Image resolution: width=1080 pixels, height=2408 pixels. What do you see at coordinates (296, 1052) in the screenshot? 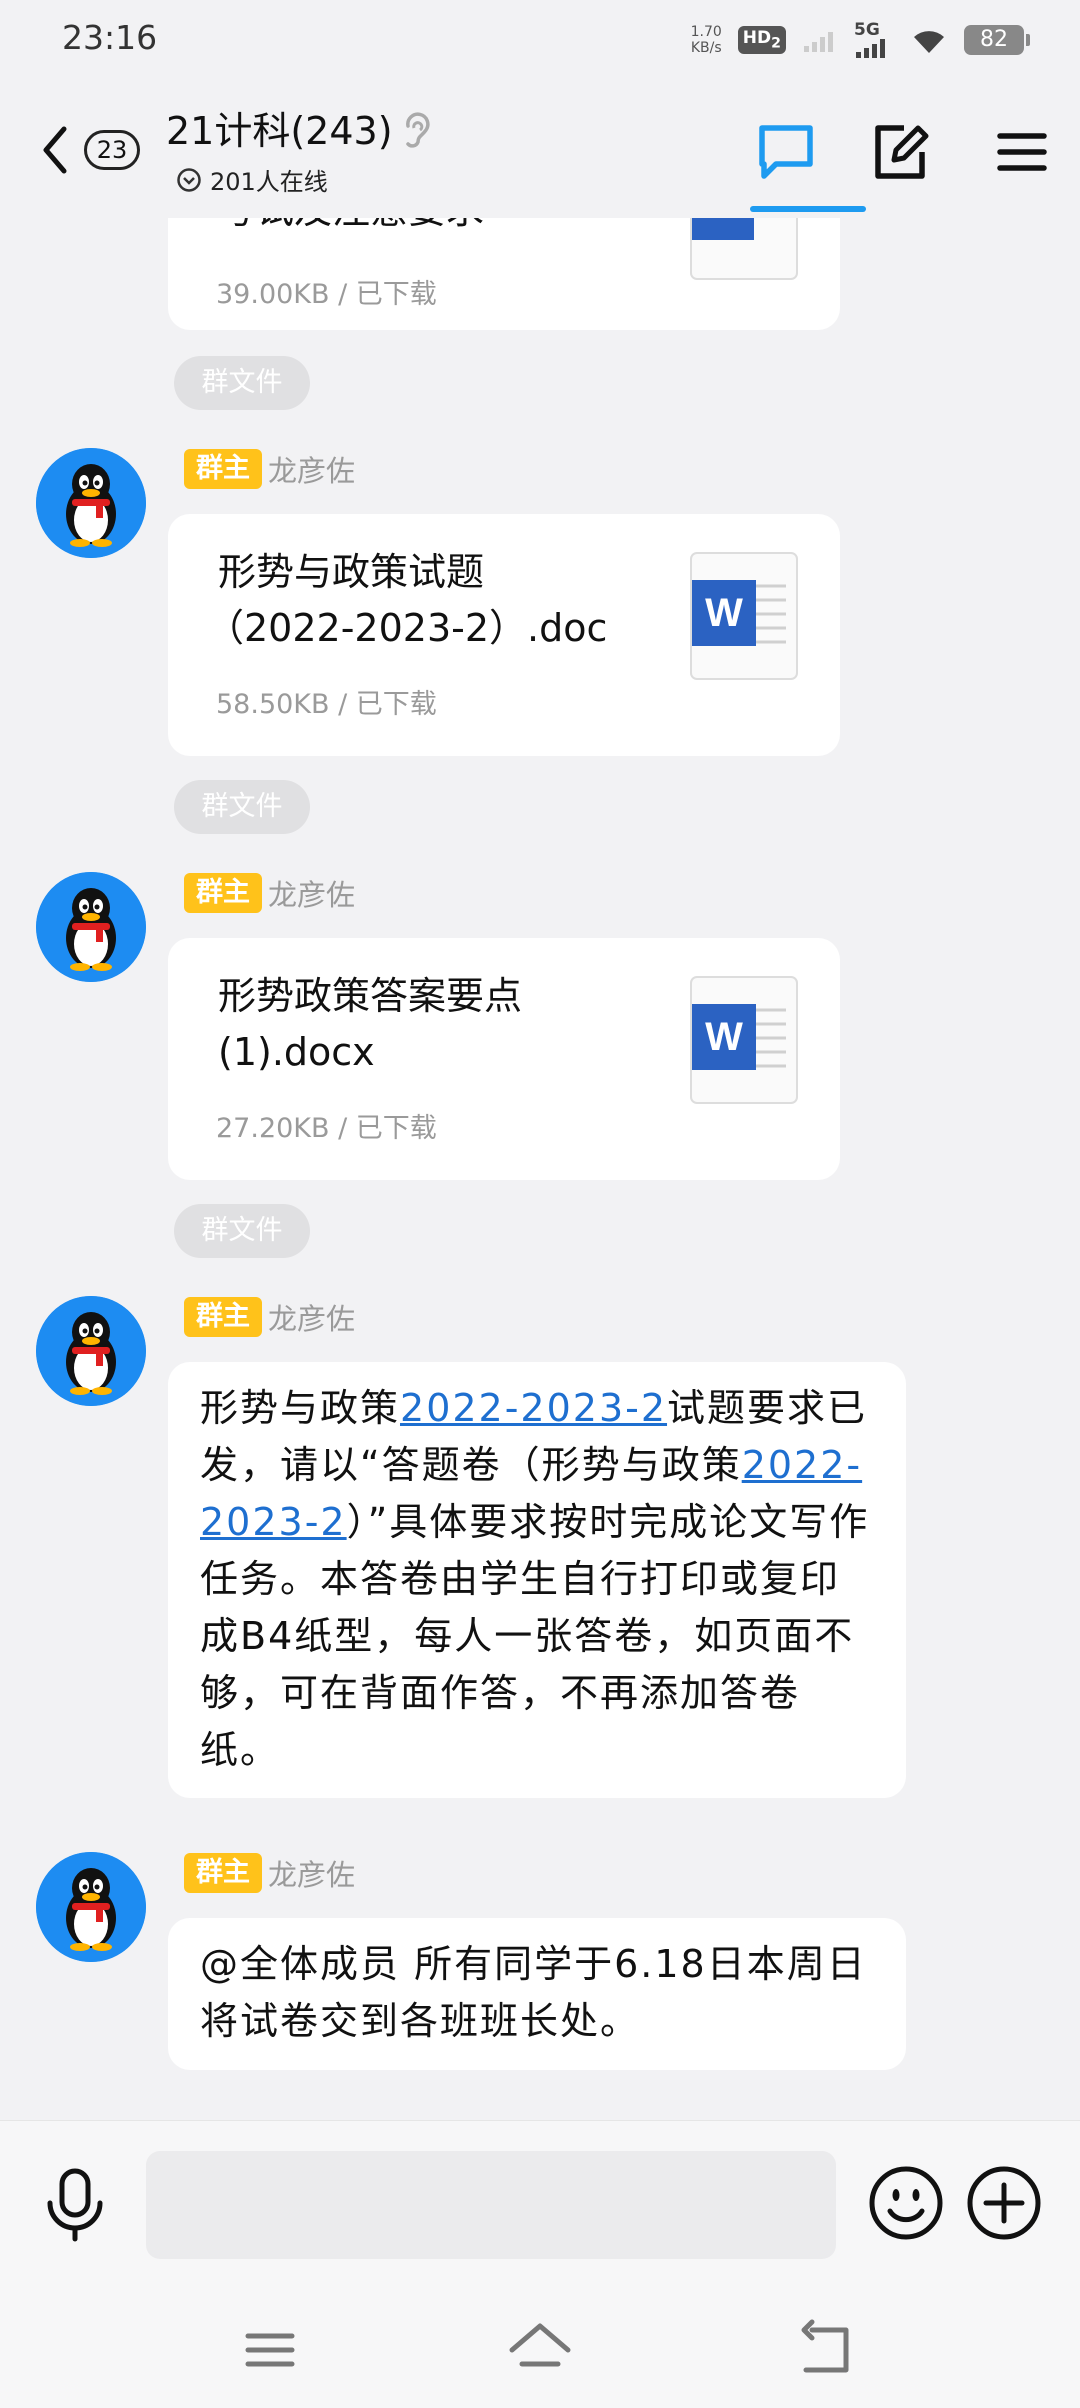
I see `file-name-line2: (1).docx` at bounding box center [296, 1052].